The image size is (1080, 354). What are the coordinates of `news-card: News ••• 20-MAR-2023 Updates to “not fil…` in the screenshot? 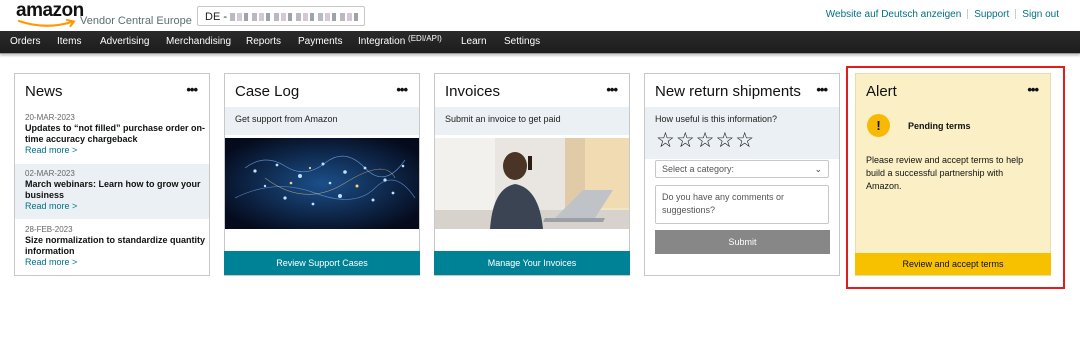 It's located at (112, 174).